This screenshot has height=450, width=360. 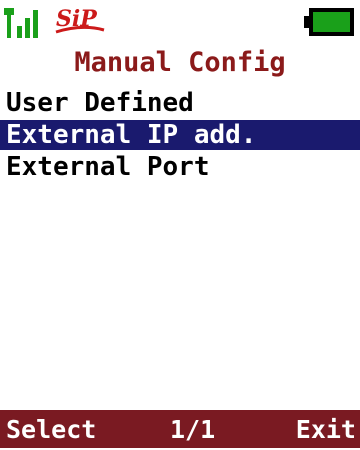 What do you see at coordinates (180, 62) in the screenshot?
I see `page-title: Manual Config` at bounding box center [180, 62].